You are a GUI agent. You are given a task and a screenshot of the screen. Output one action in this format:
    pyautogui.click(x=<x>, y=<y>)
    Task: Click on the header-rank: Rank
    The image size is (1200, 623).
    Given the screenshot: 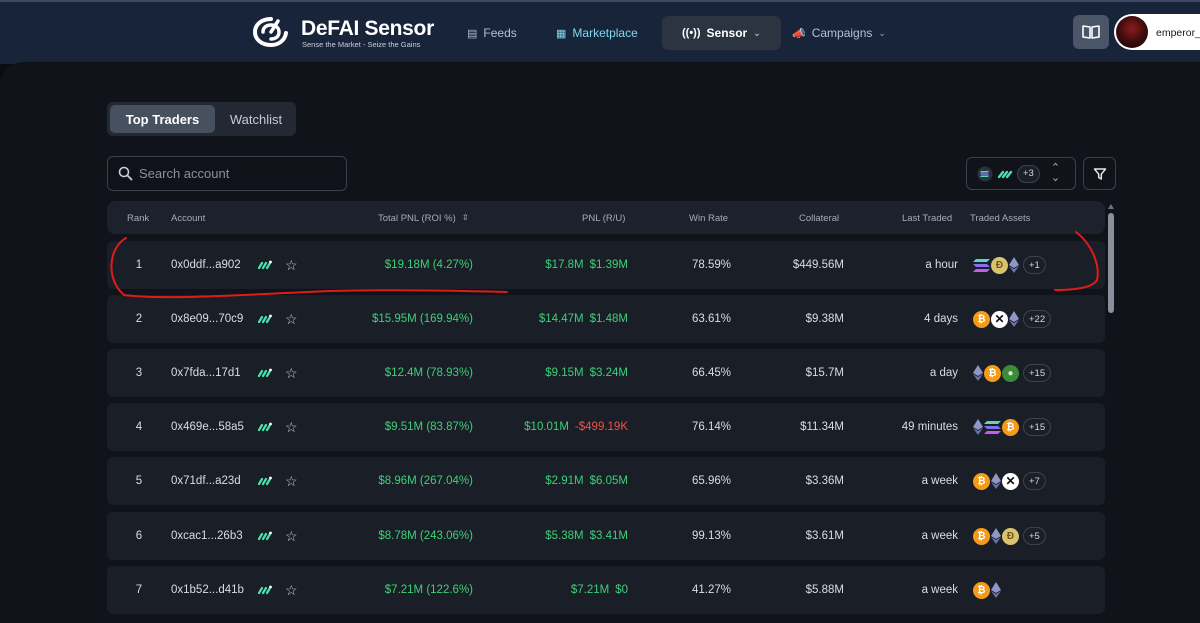 What is the action you would take?
    pyautogui.click(x=138, y=218)
    